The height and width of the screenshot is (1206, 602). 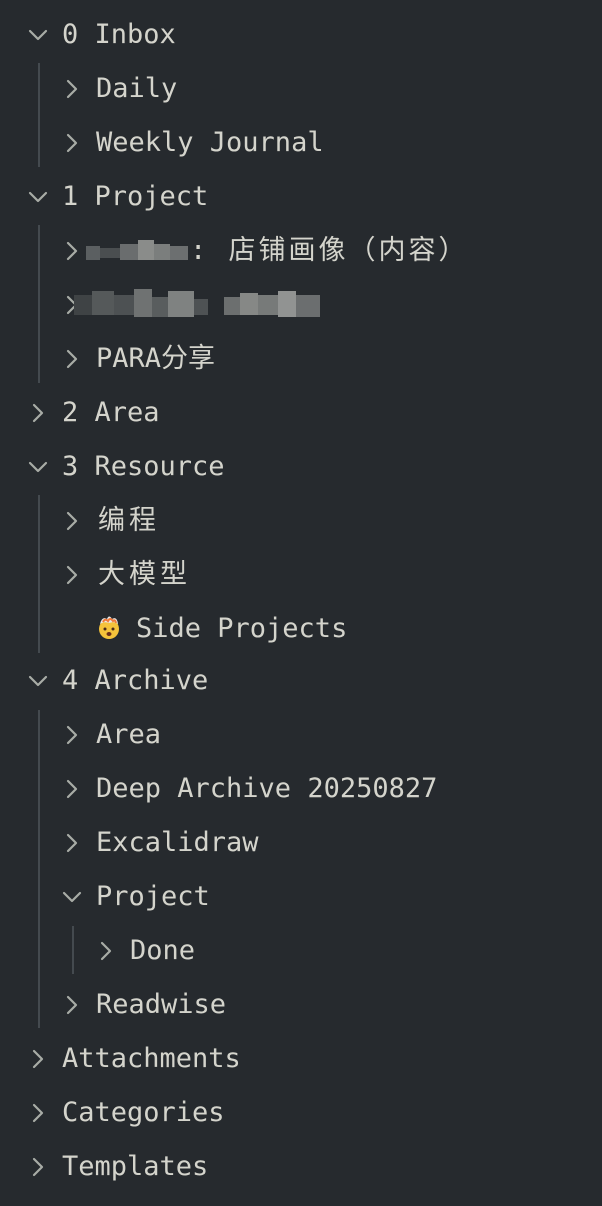 What do you see at coordinates (163, 950) in the screenshot?
I see `folder-label: Done` at bounding box center [163, 950].